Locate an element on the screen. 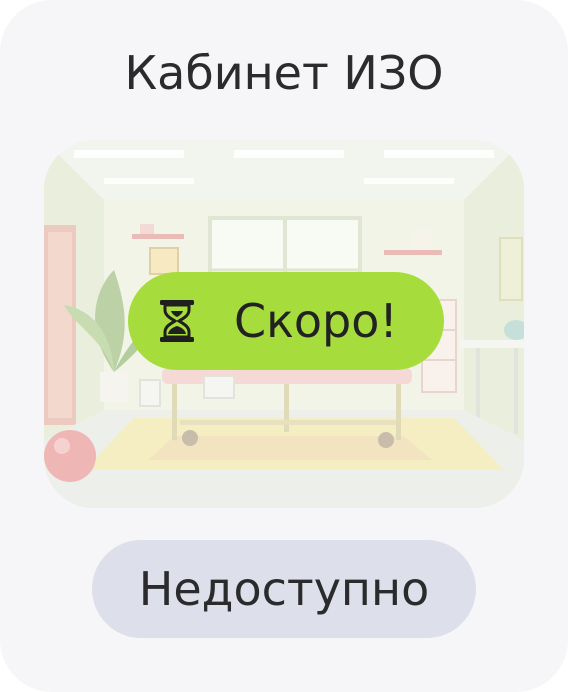 The image size is (568, 692). status-label: Недоступно is located at coordinates (284, 589).